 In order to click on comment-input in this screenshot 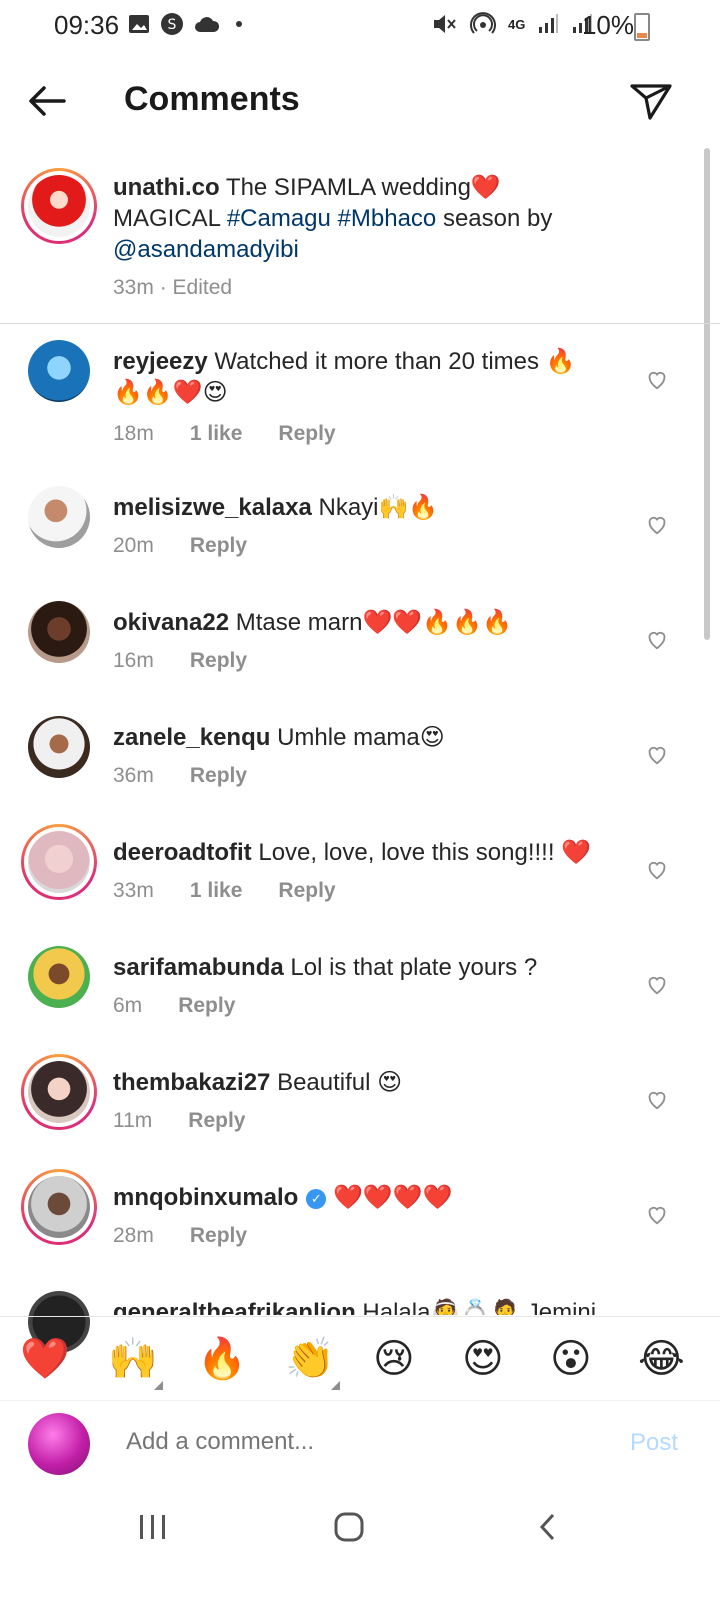, I will do `click(346, 1442)`.